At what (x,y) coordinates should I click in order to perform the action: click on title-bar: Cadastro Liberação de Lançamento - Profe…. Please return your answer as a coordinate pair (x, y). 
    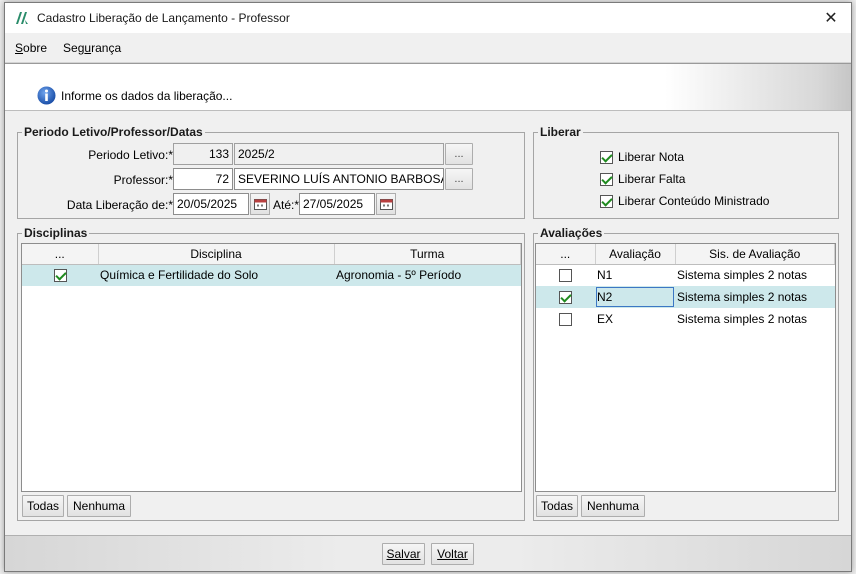
    Looking at the image, I should click on (428, 18).